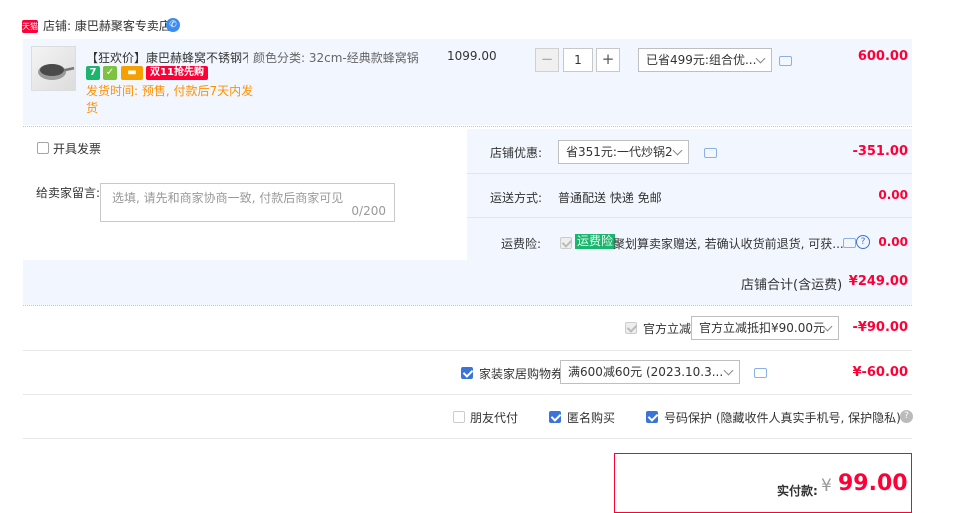  What do you see at coordinates (782, 418) in the screenshot?
I see `privacy-label: 号码保护 (隐藏收件人真实手机号, 保护隐私)` at bounding box center [782, 418].